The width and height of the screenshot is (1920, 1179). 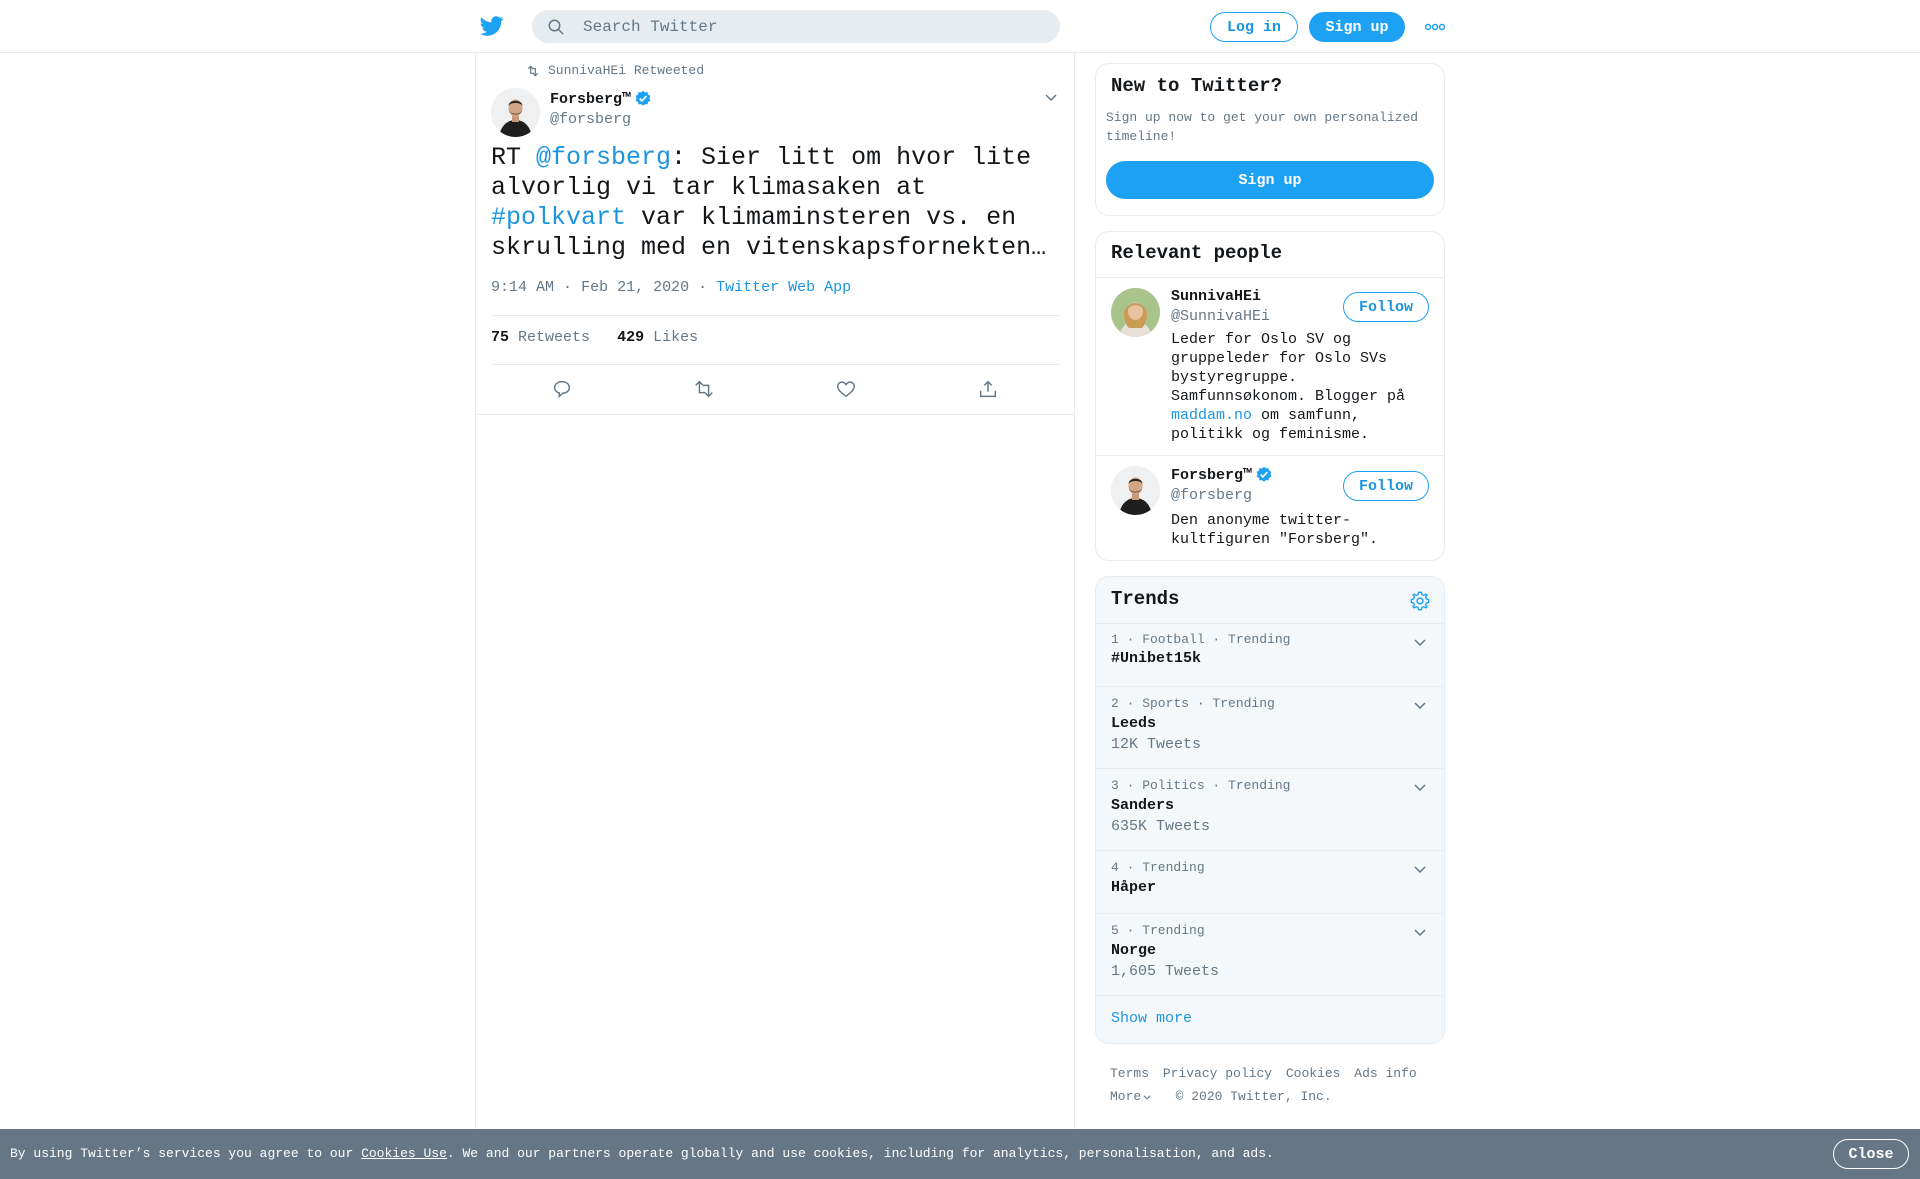 I want to click on like-heart-icon, so click(x=846, y=389).